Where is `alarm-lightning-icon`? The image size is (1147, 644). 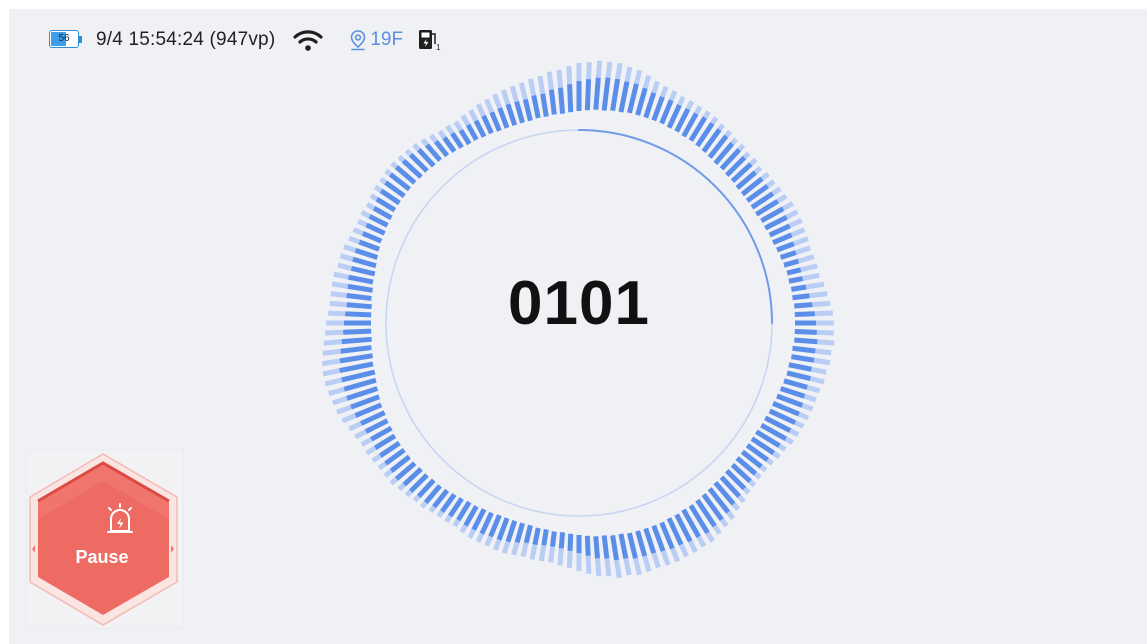
alarm-lightning-icon is located at coordinates (120, 518).